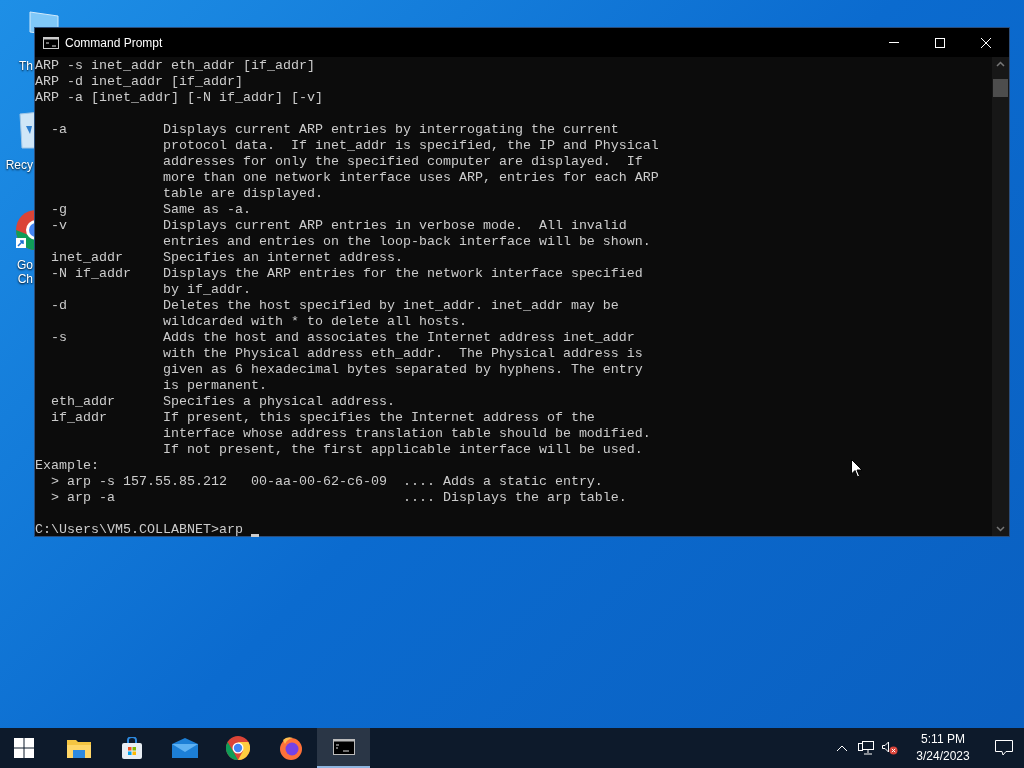 The image size is (1024, 768). I want to click on text-cursor, so click(254, 535).